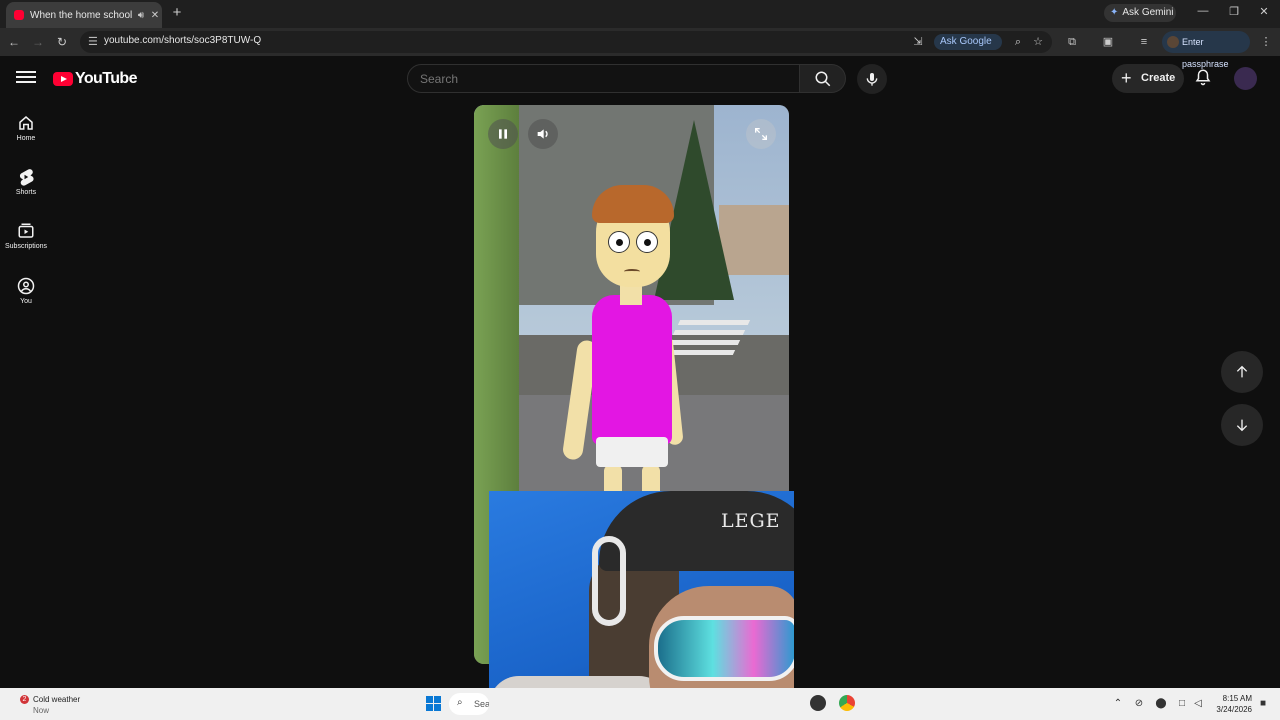 Image resolution: width=1280 pixels, height=720 pixels. What do you see at coordinates (1018, 42) in the screenshot?
I see `zoom-icon: ⌕` at bounding box center [1018, 42].